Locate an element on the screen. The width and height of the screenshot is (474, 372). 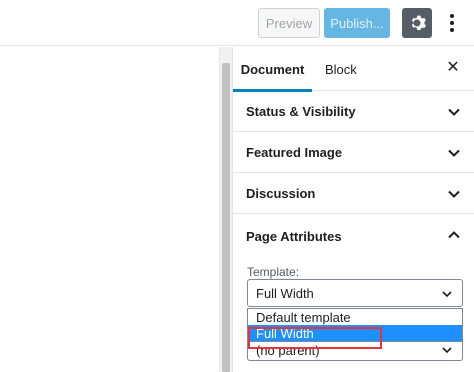
close-icon: ✕ is located at coordinates (453, 68).